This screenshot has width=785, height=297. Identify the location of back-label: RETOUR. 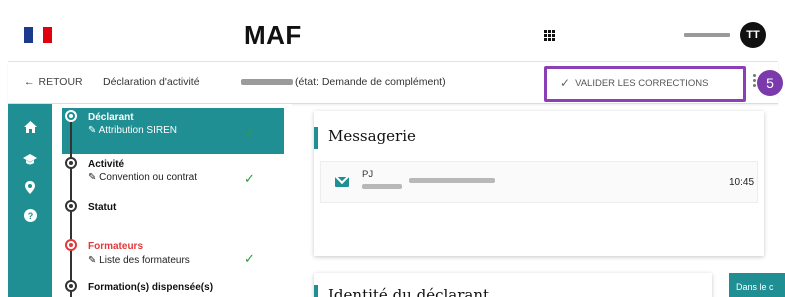
(60, 82).